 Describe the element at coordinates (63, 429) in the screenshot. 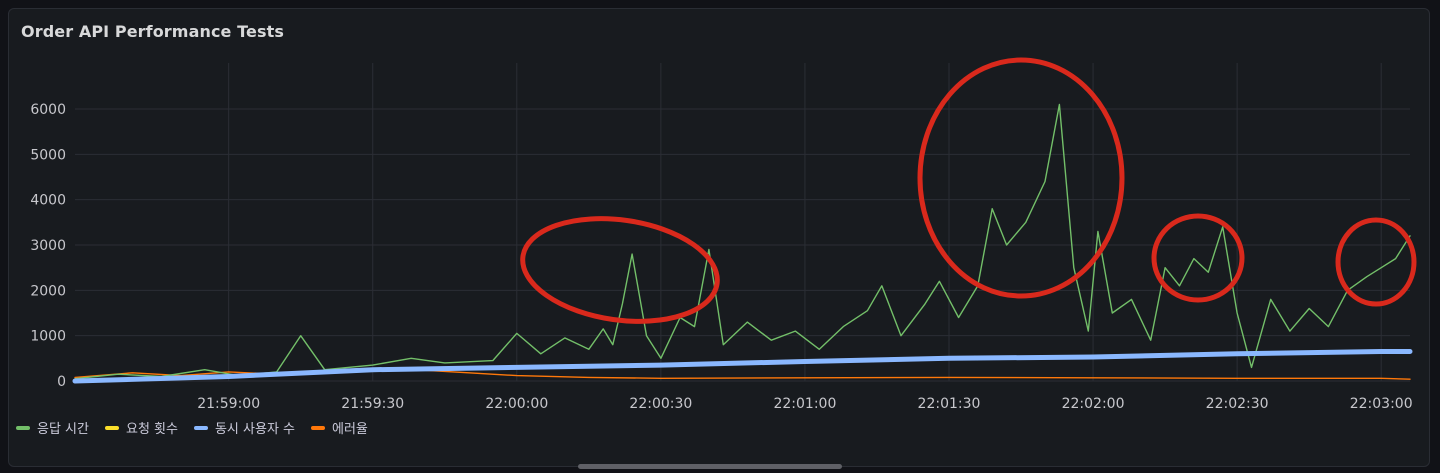

I see `legend-label: 응답 시간` at that location.